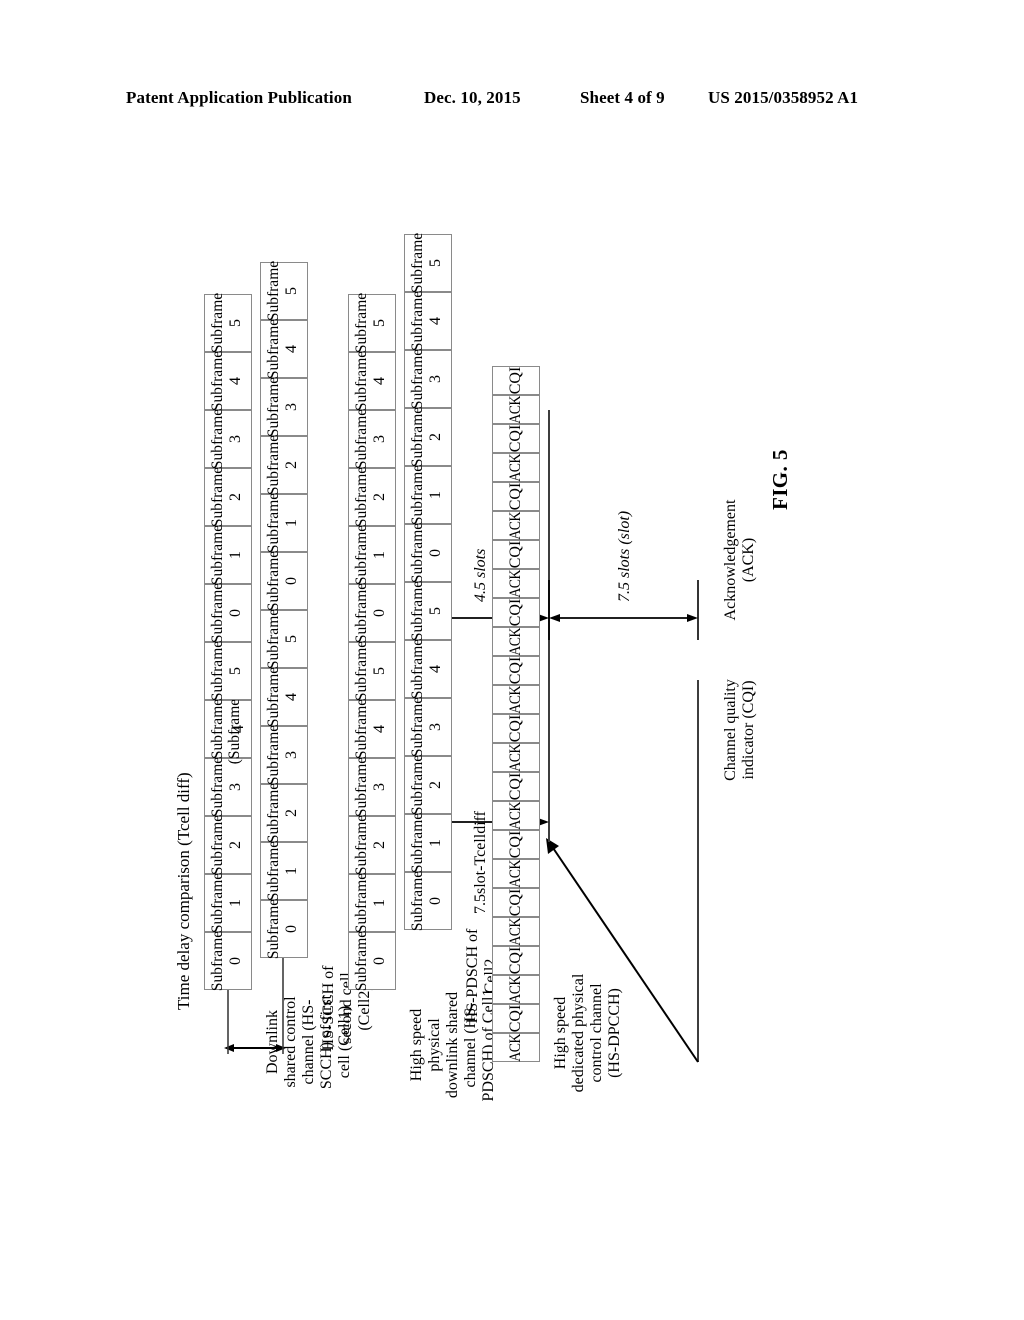  What do you see at coordinates (740, 730) in the screenshot?
I see `caption-channel-quality-indicator: Channel quality indicator (CQI)` at bounding box center [740, 730].